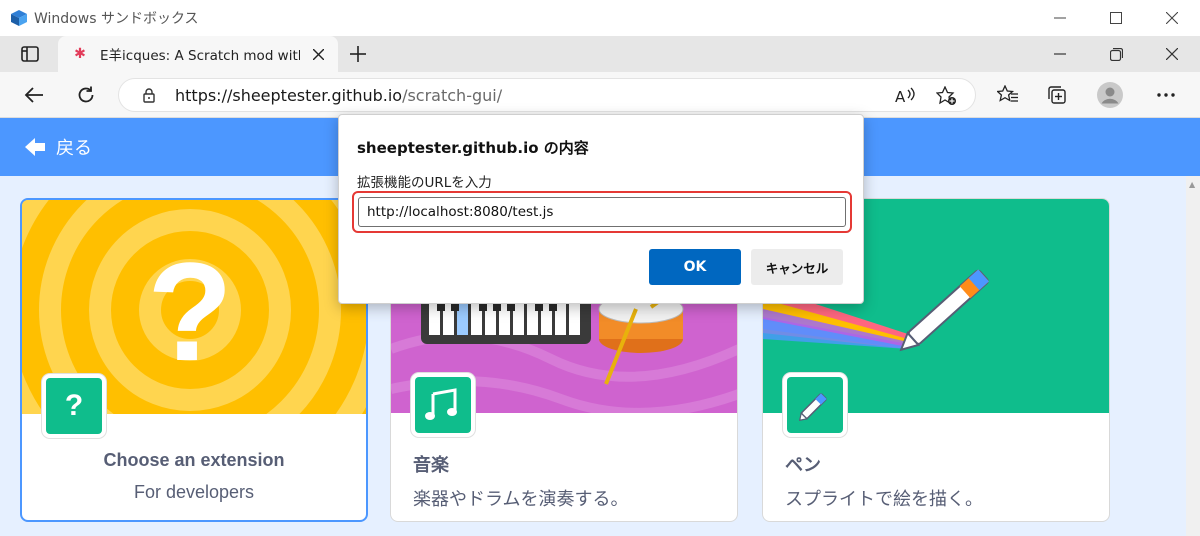 This screenshot has width=1200, height=536. I want to click on tab-close-button, so click(318, 54).